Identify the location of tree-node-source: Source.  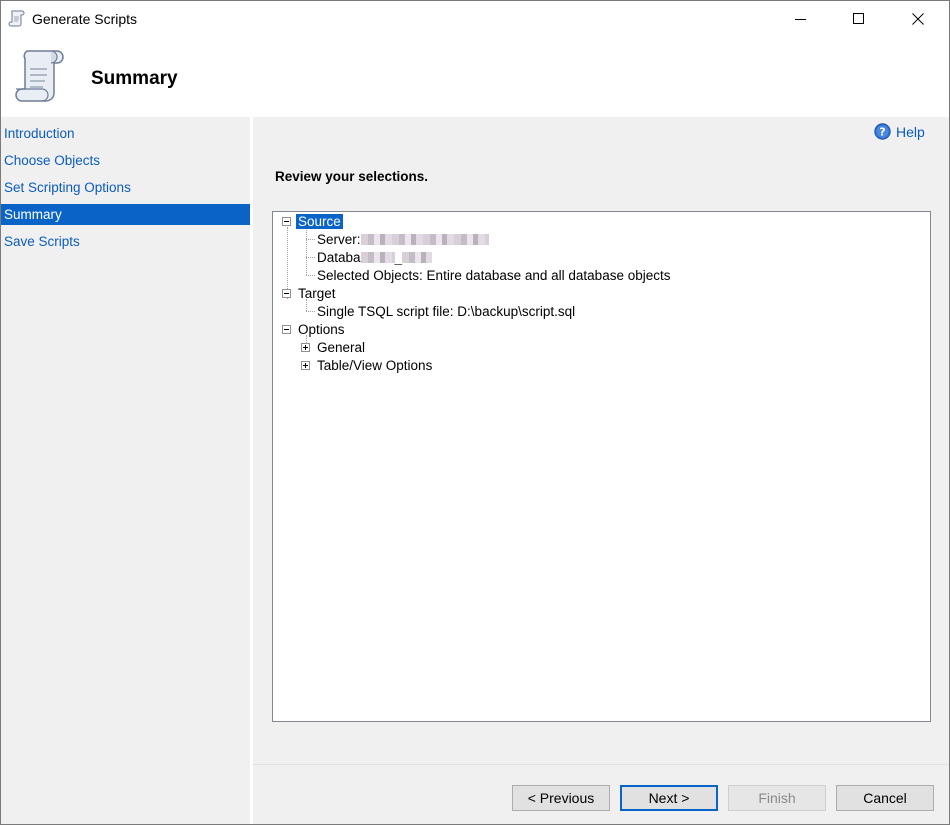
(319, 222).